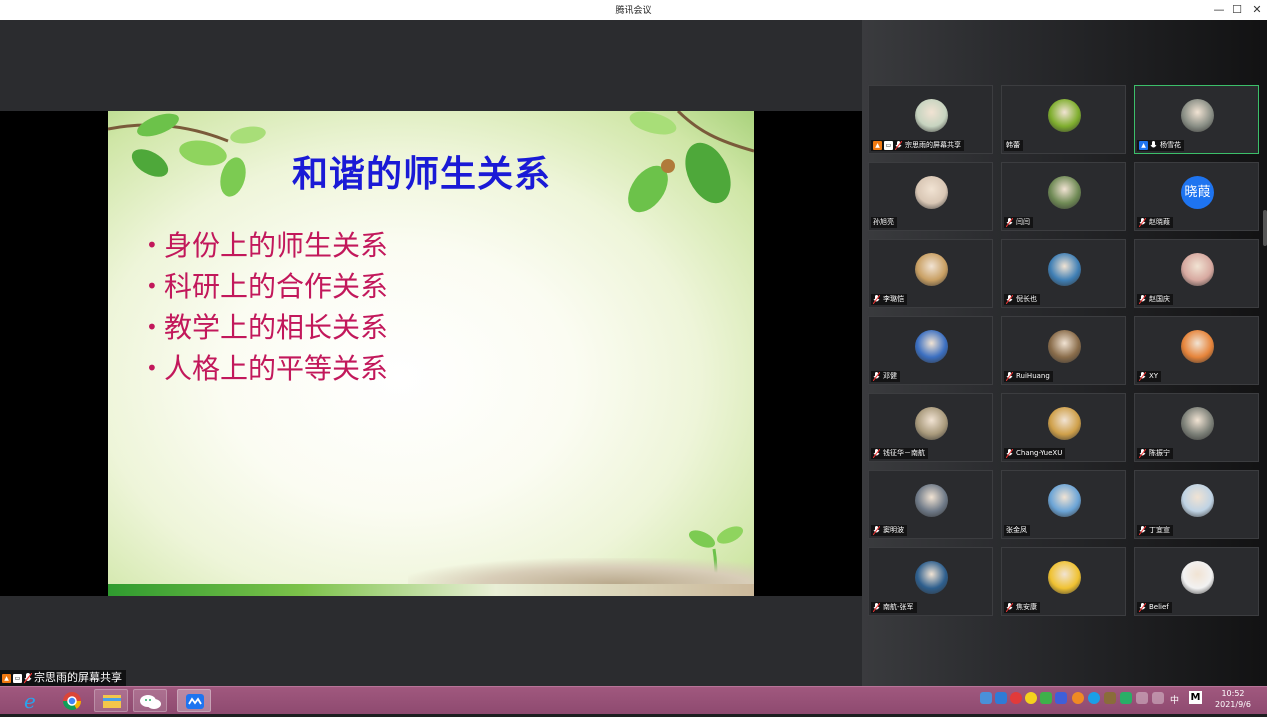 This screenshot has height=717, width=1267. What do you see at coordinates (1026, 299) in the screenshot?
I see `participant-name: 倪长也` at bounding box center [1026, 299].